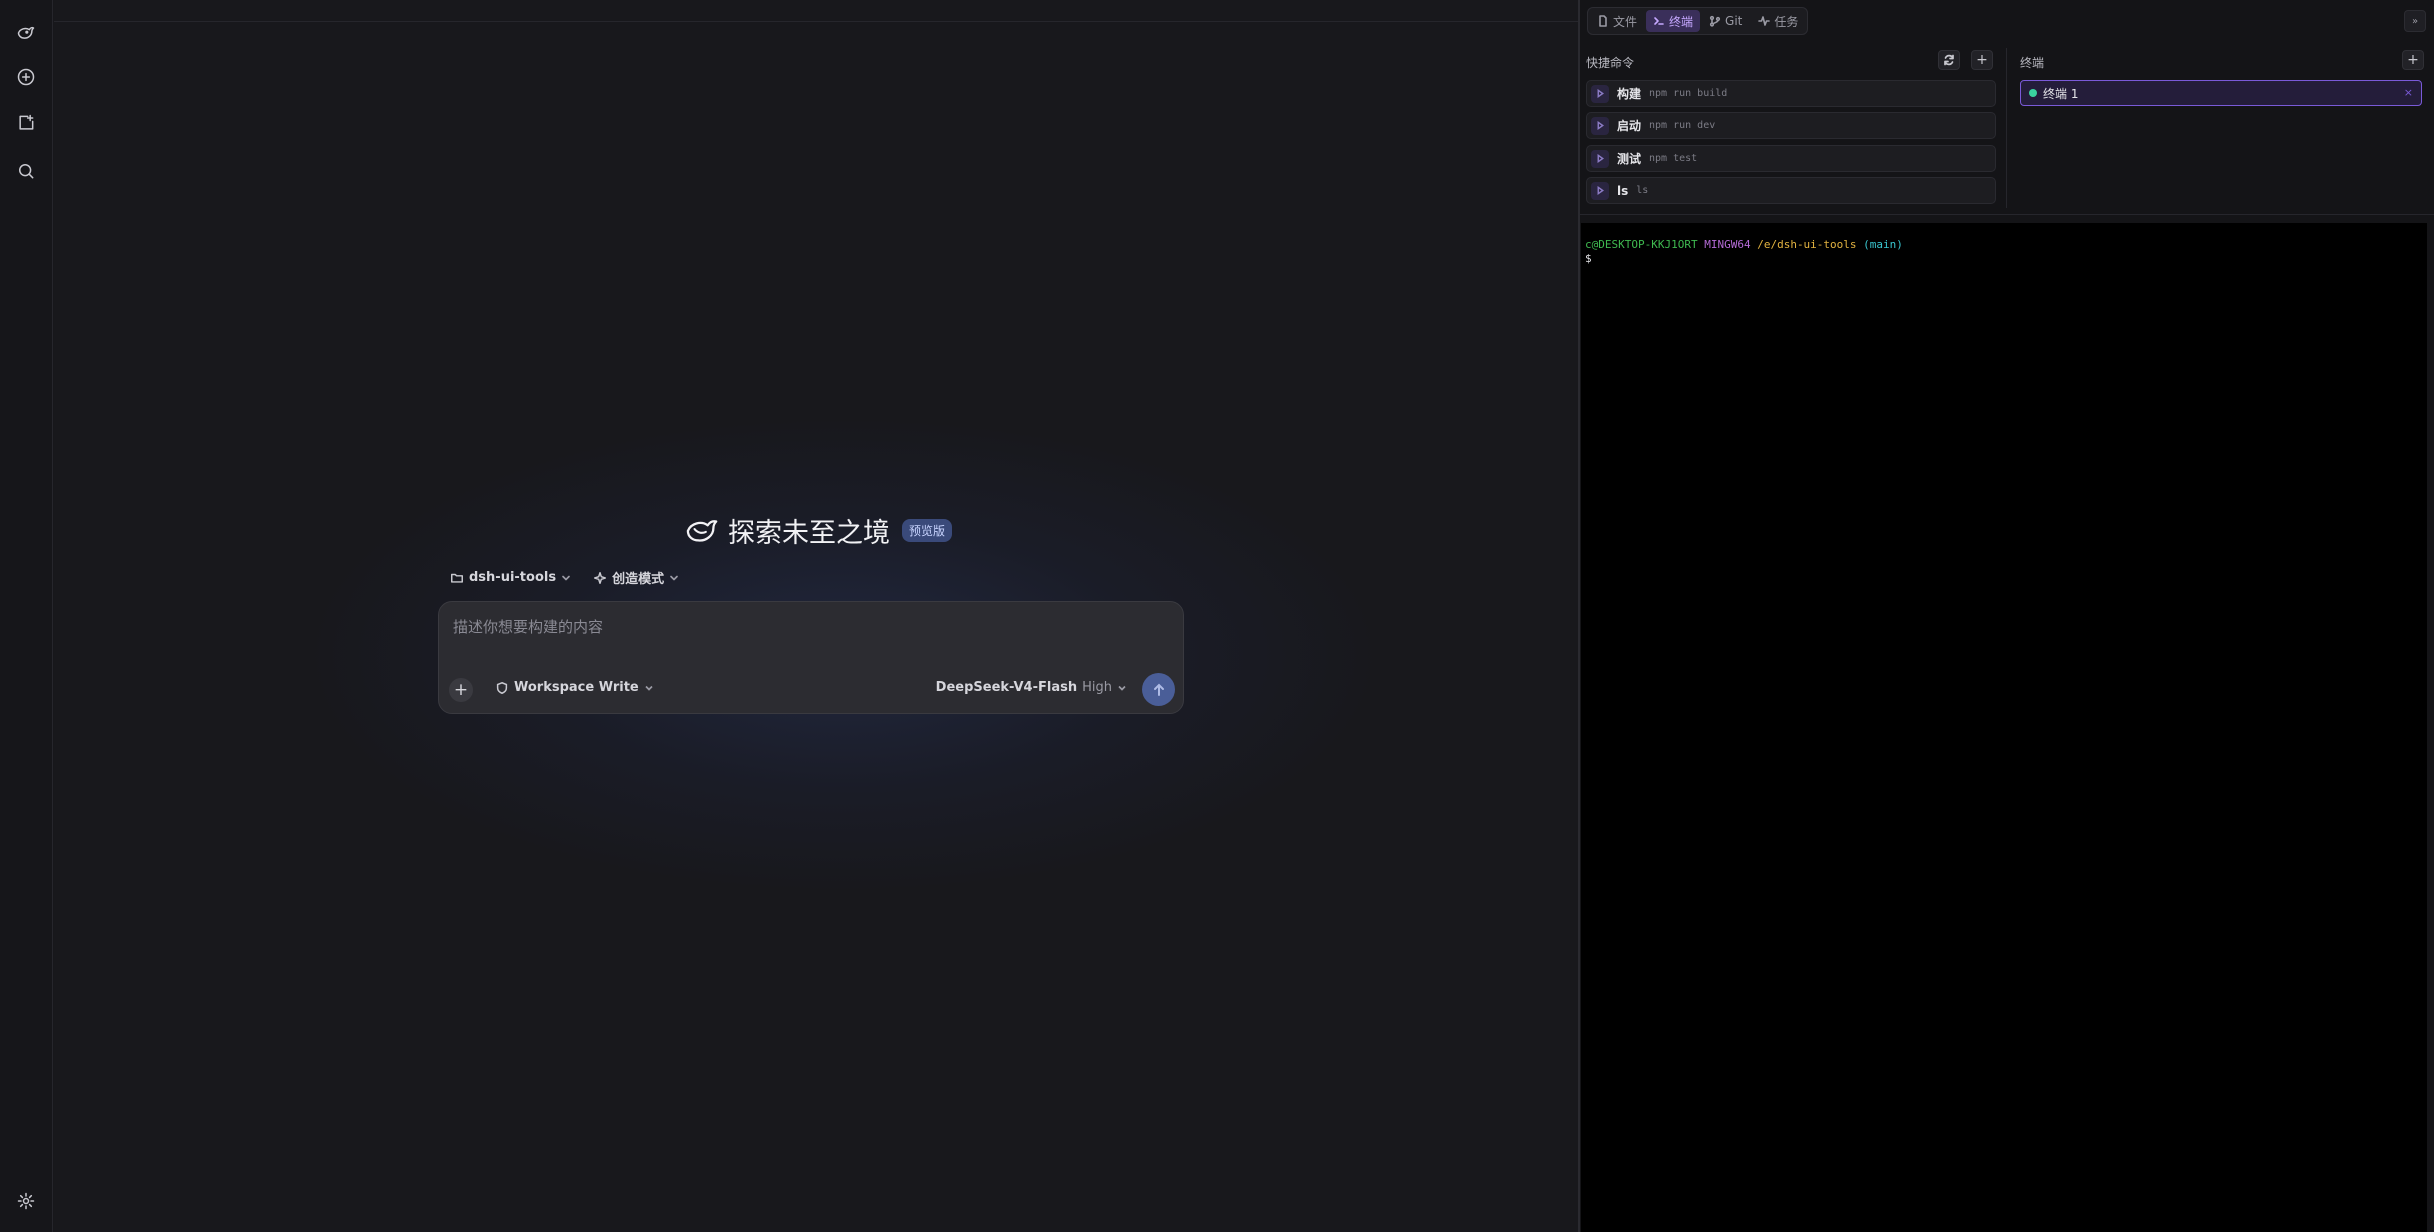  What do you see at coordinates (1688, 93) in the screenshot?
I see `command-text: npm run build` at bounding box center [1688, 93].